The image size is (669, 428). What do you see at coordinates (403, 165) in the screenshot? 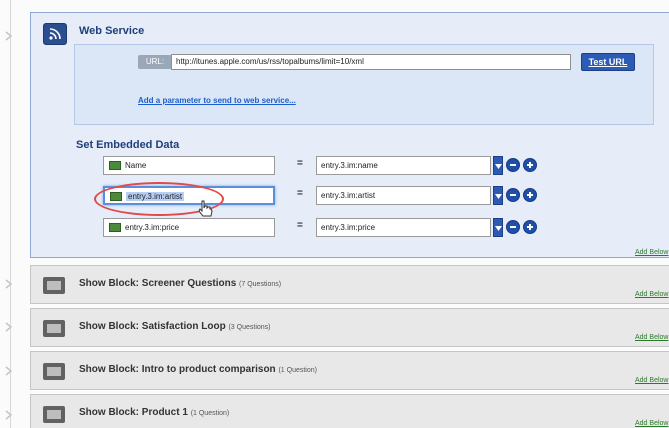
I see `embedded-source-select: entry.3.im:name` at bounding box center [403, 165].